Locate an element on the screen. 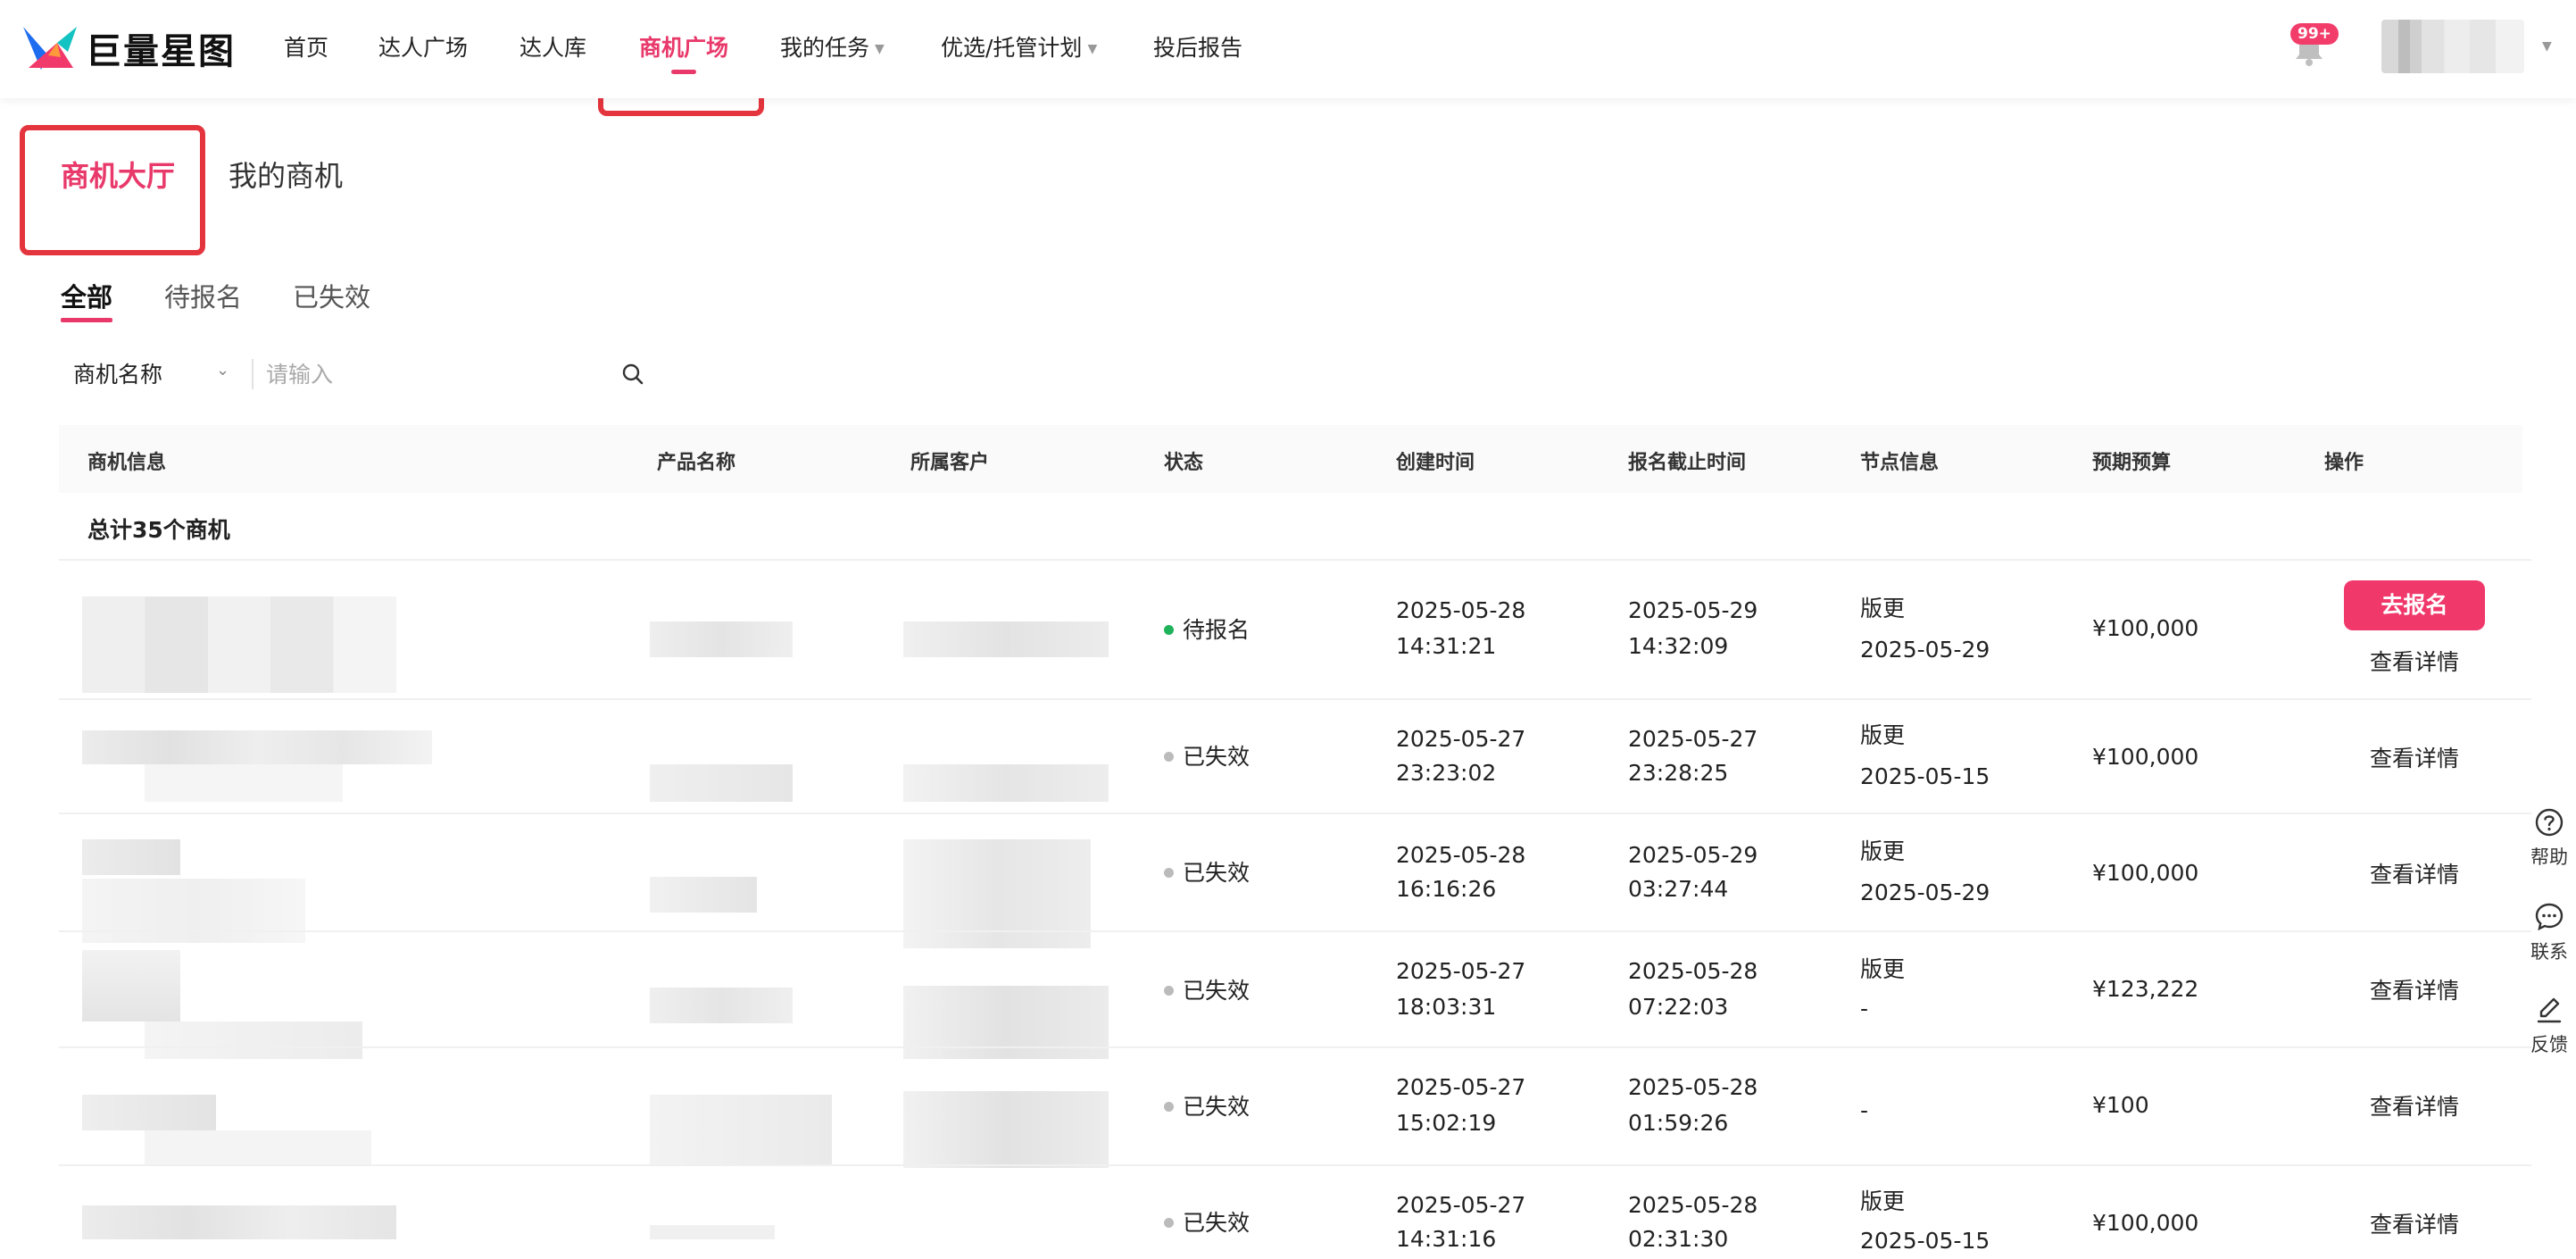 The width and height of the screenshot is (2576, 1259). subtab-all: 全部 is located at coordinates (86, 295).